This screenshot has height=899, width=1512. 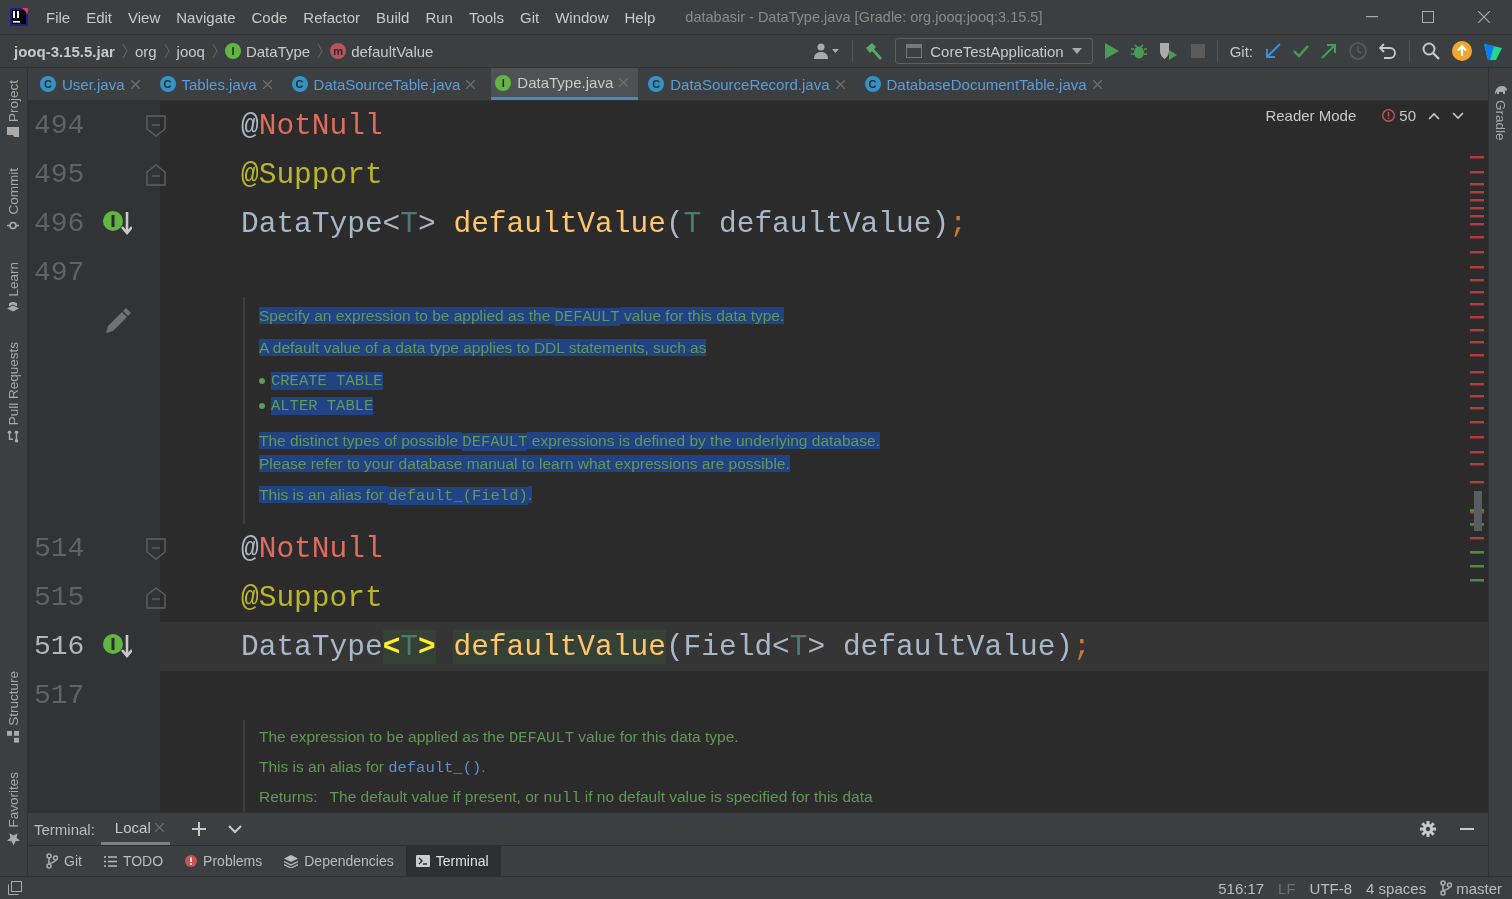 I want to click on bug-icon, so click(x=1138, y=51).